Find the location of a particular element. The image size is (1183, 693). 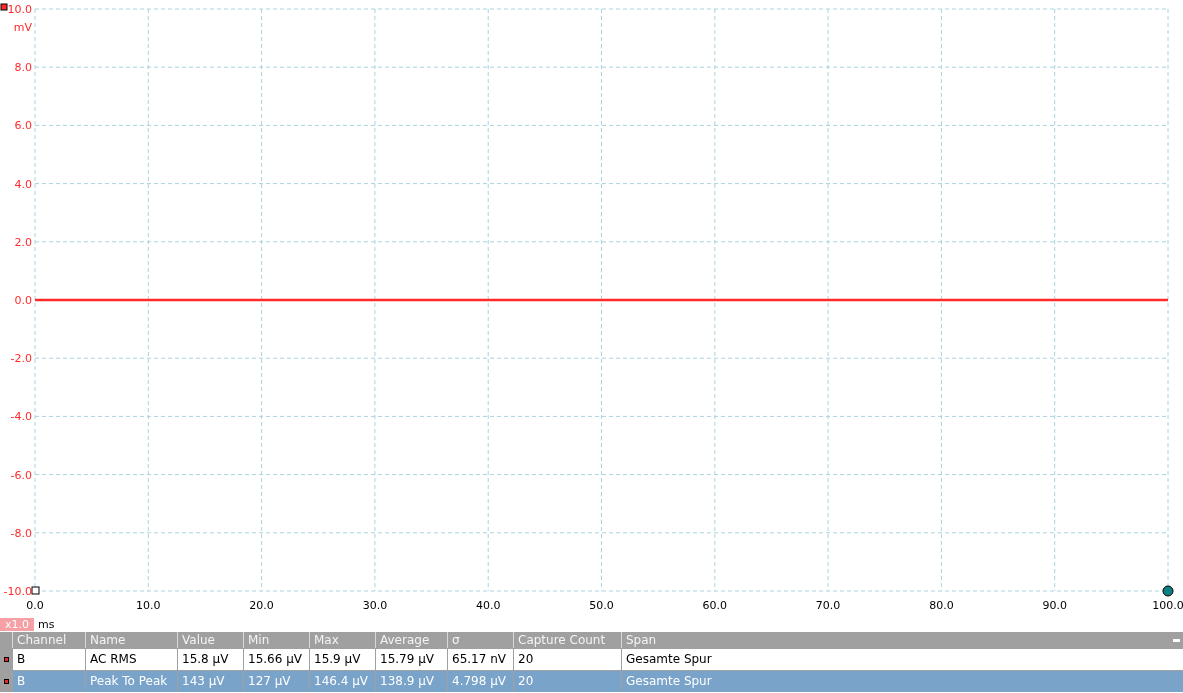

table-cell: 4.798 µV is located at coordinates (480, 681).